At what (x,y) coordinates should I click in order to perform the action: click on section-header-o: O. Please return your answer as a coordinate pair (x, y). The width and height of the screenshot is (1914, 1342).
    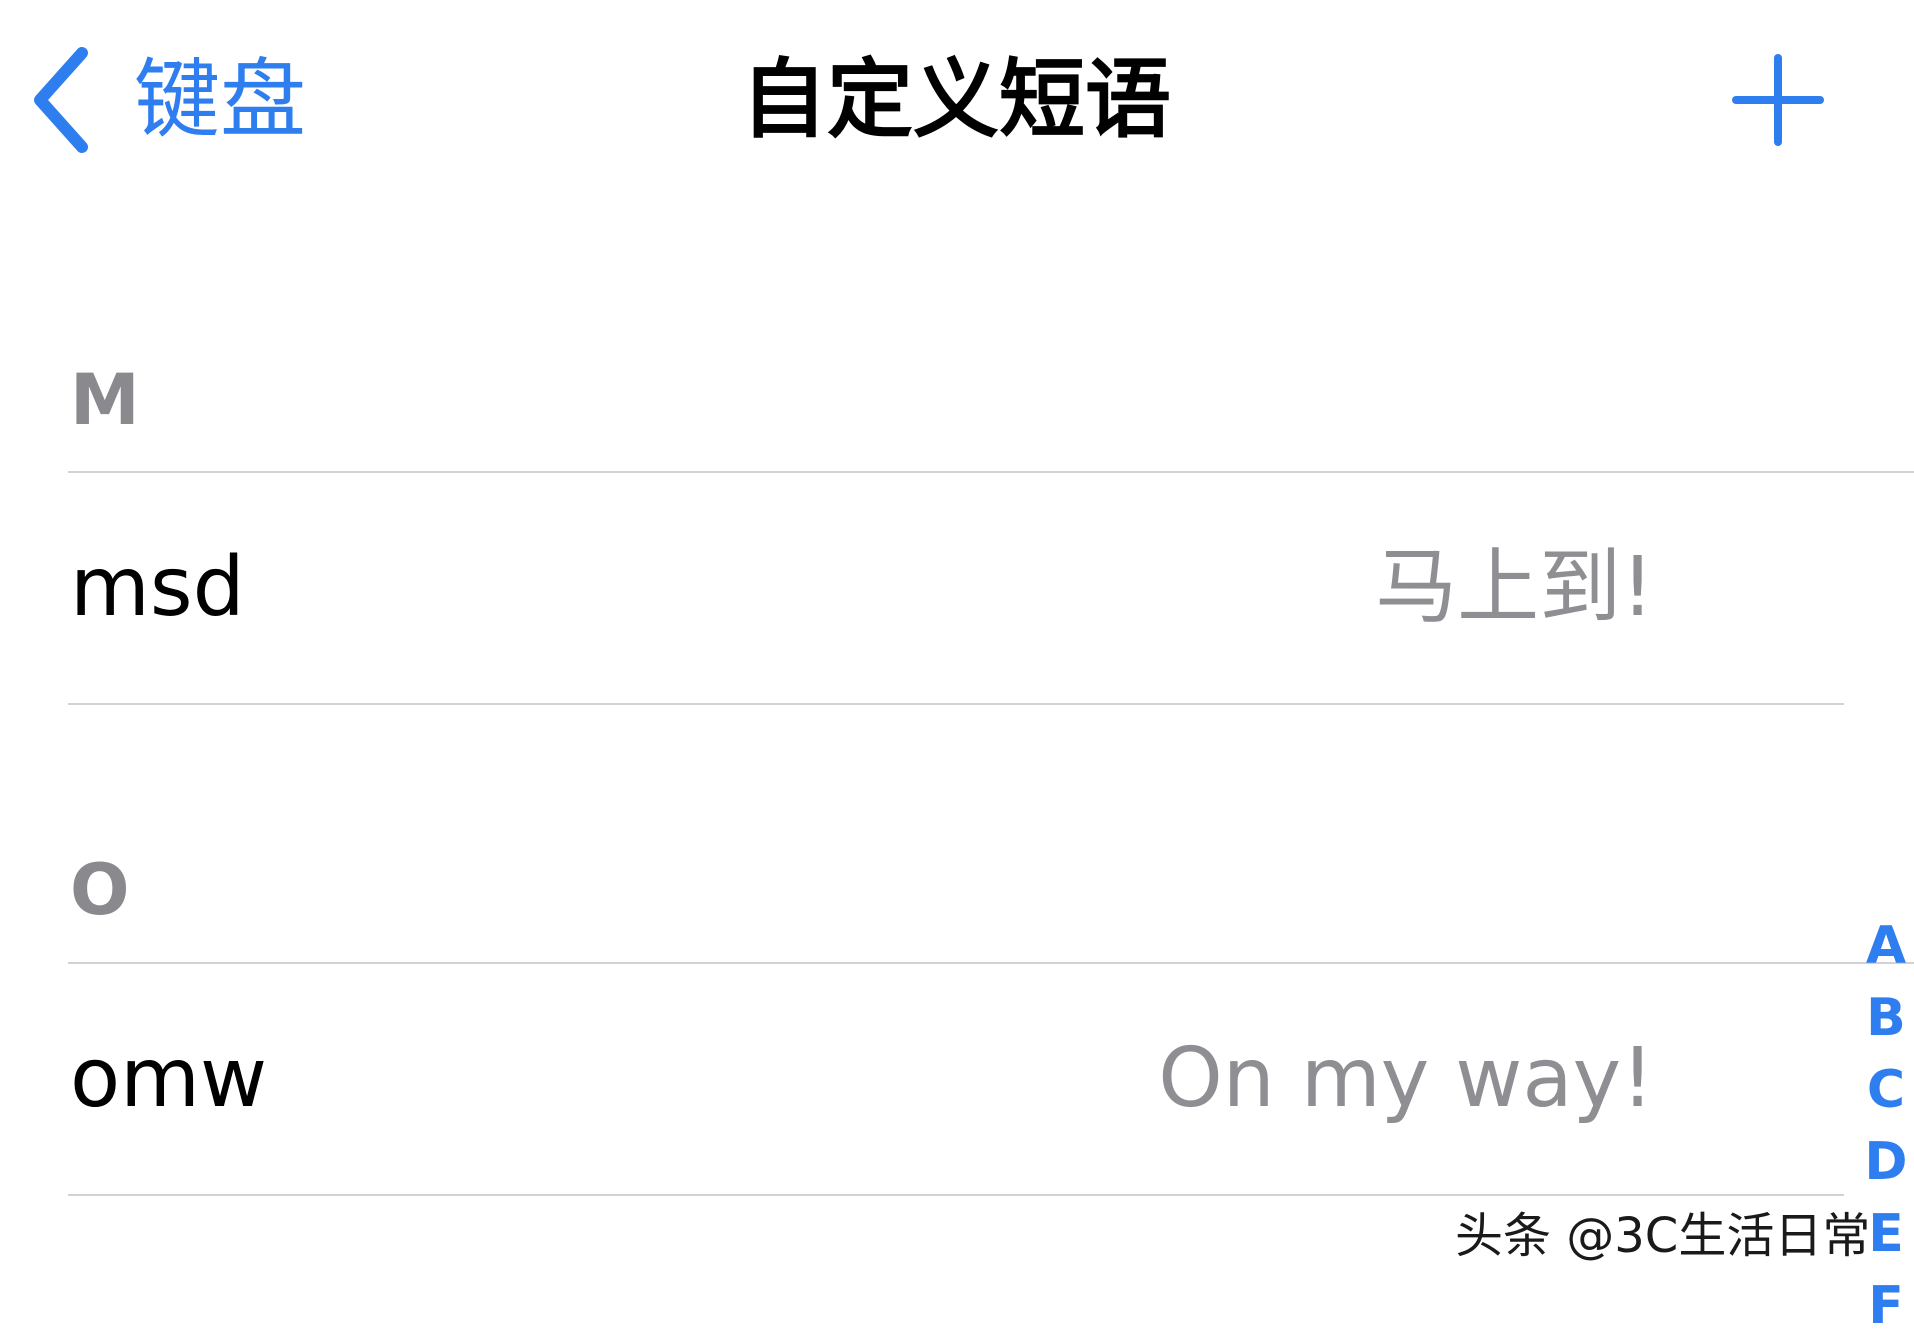
    Looking at the image, I should click on (100, 890).